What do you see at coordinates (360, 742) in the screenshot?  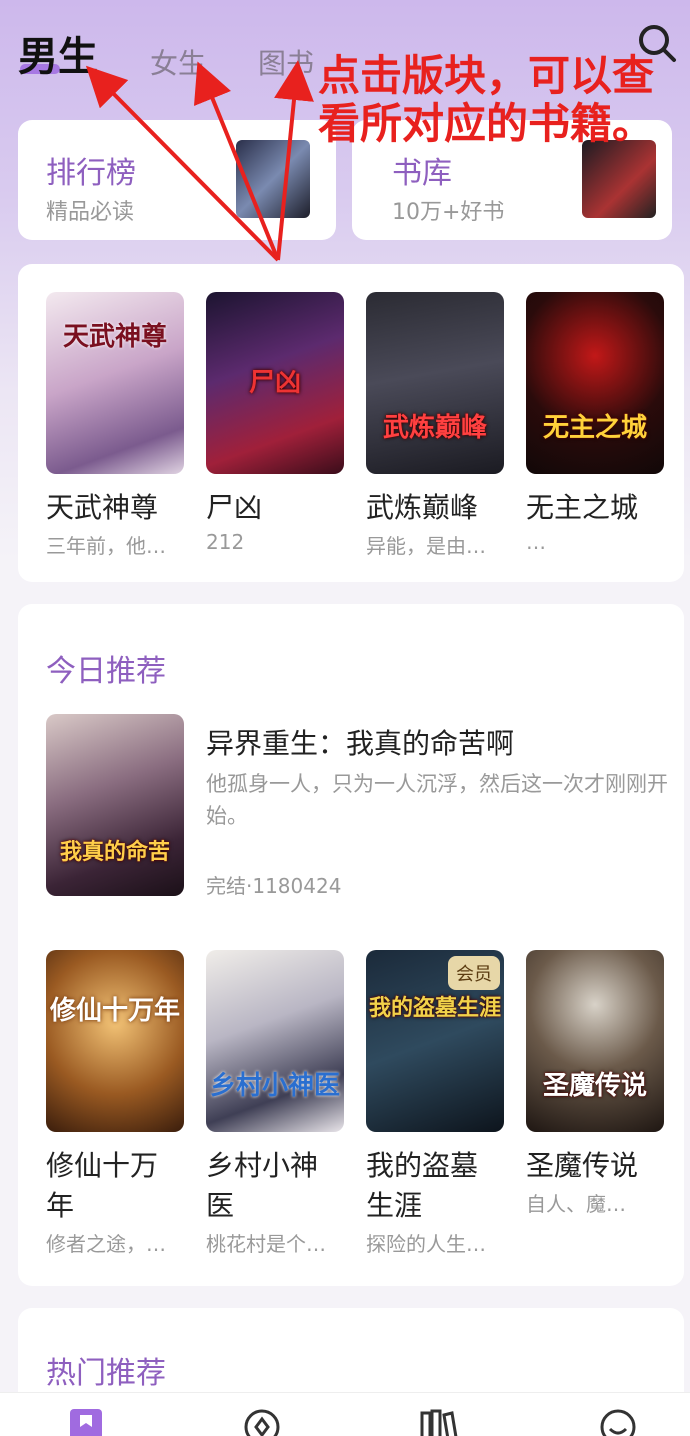 I see `featured-book-title: 异界重生：我真的命苦啊` at bounding box center [360, 742].